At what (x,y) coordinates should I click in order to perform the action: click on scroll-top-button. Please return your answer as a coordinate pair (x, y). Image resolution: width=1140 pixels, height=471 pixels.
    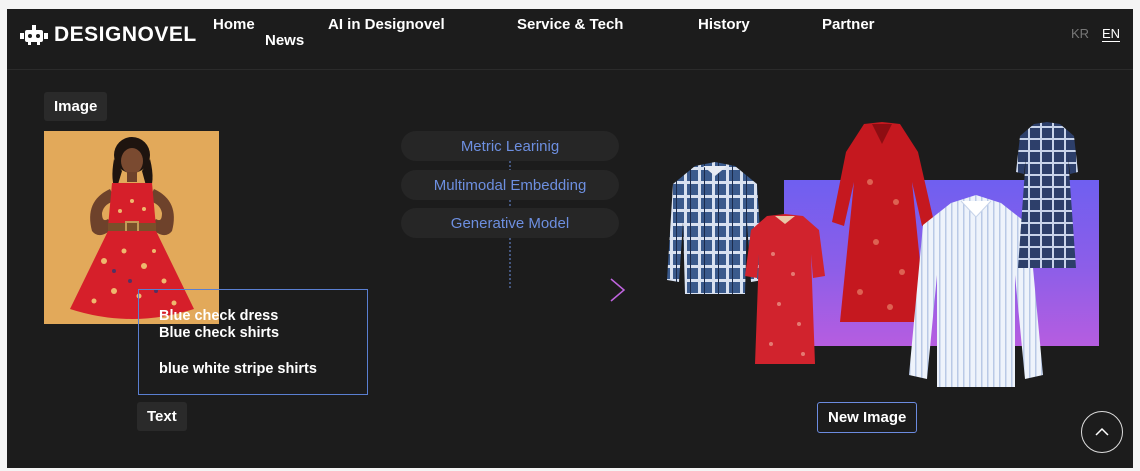
    Looking at the image, I should click on (1102, 432).